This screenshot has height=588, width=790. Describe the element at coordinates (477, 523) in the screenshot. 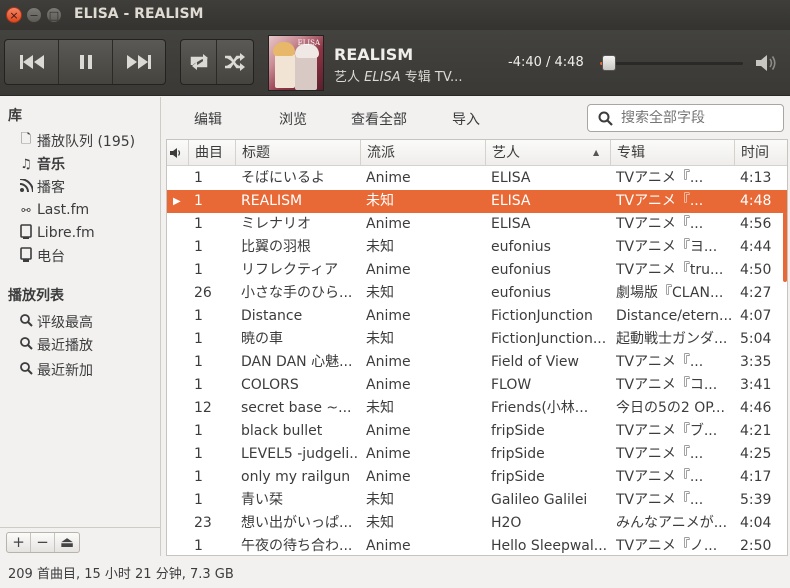

I see `table-row: 23 想い出がいっぱ... 未知 H2O みんなアニメが... 4:04` at that location.